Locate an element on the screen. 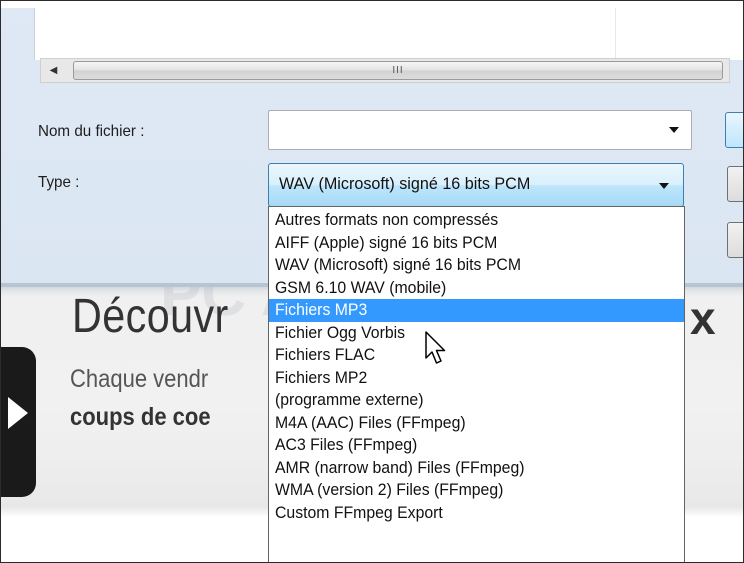 This screenshot has width=744, height=563. dropdown-option-label: Fichiers FLAC is located at coordinates (325, 354).